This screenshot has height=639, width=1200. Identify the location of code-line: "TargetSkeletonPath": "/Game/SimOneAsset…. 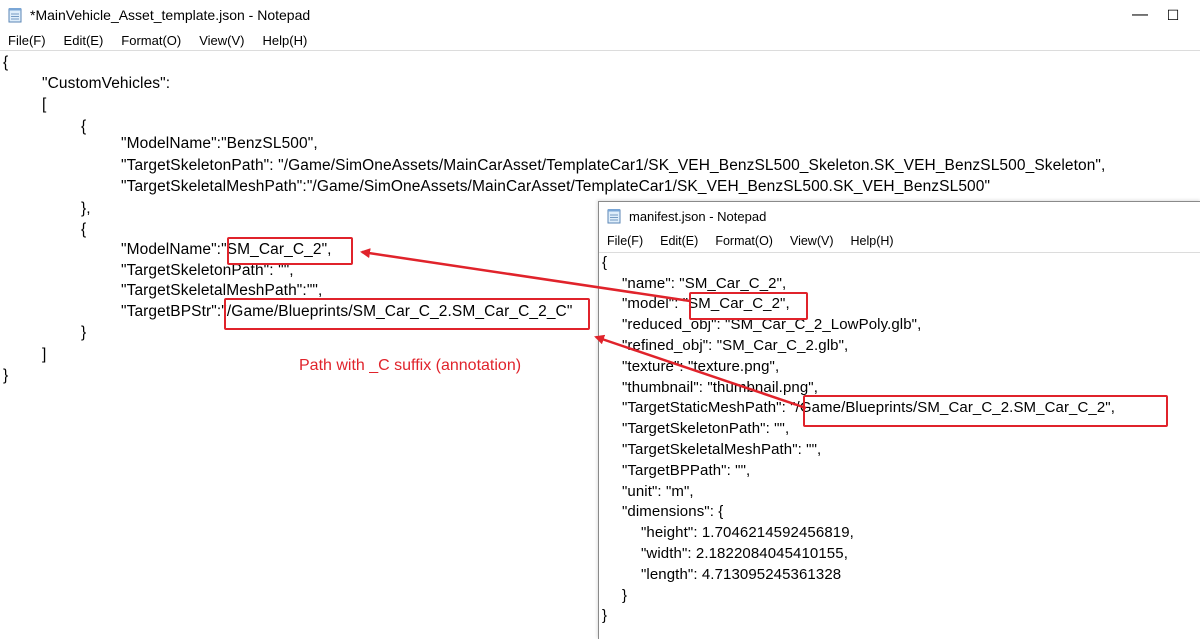
(613, 165).